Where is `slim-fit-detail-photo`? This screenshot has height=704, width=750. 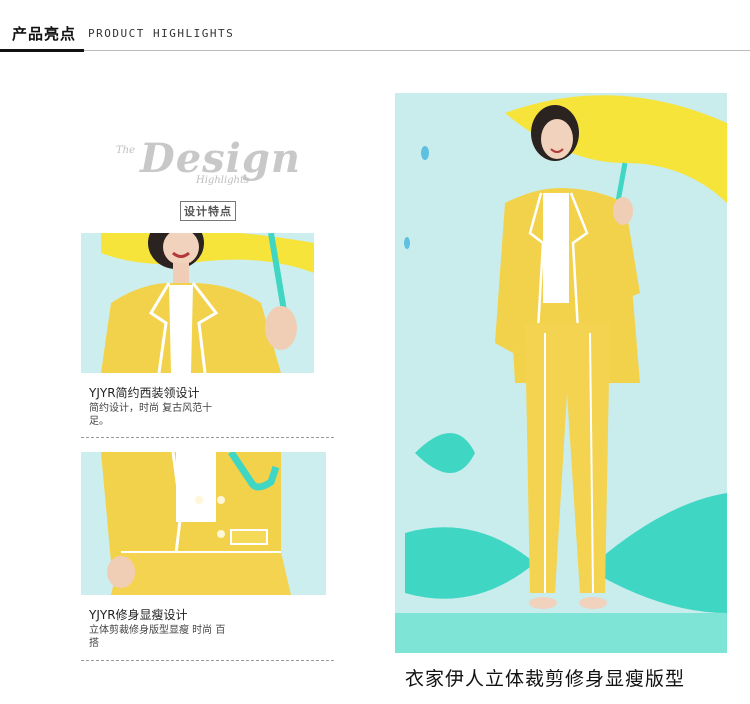
slim-fit-detail-photo is located at coordinates (203, 523).